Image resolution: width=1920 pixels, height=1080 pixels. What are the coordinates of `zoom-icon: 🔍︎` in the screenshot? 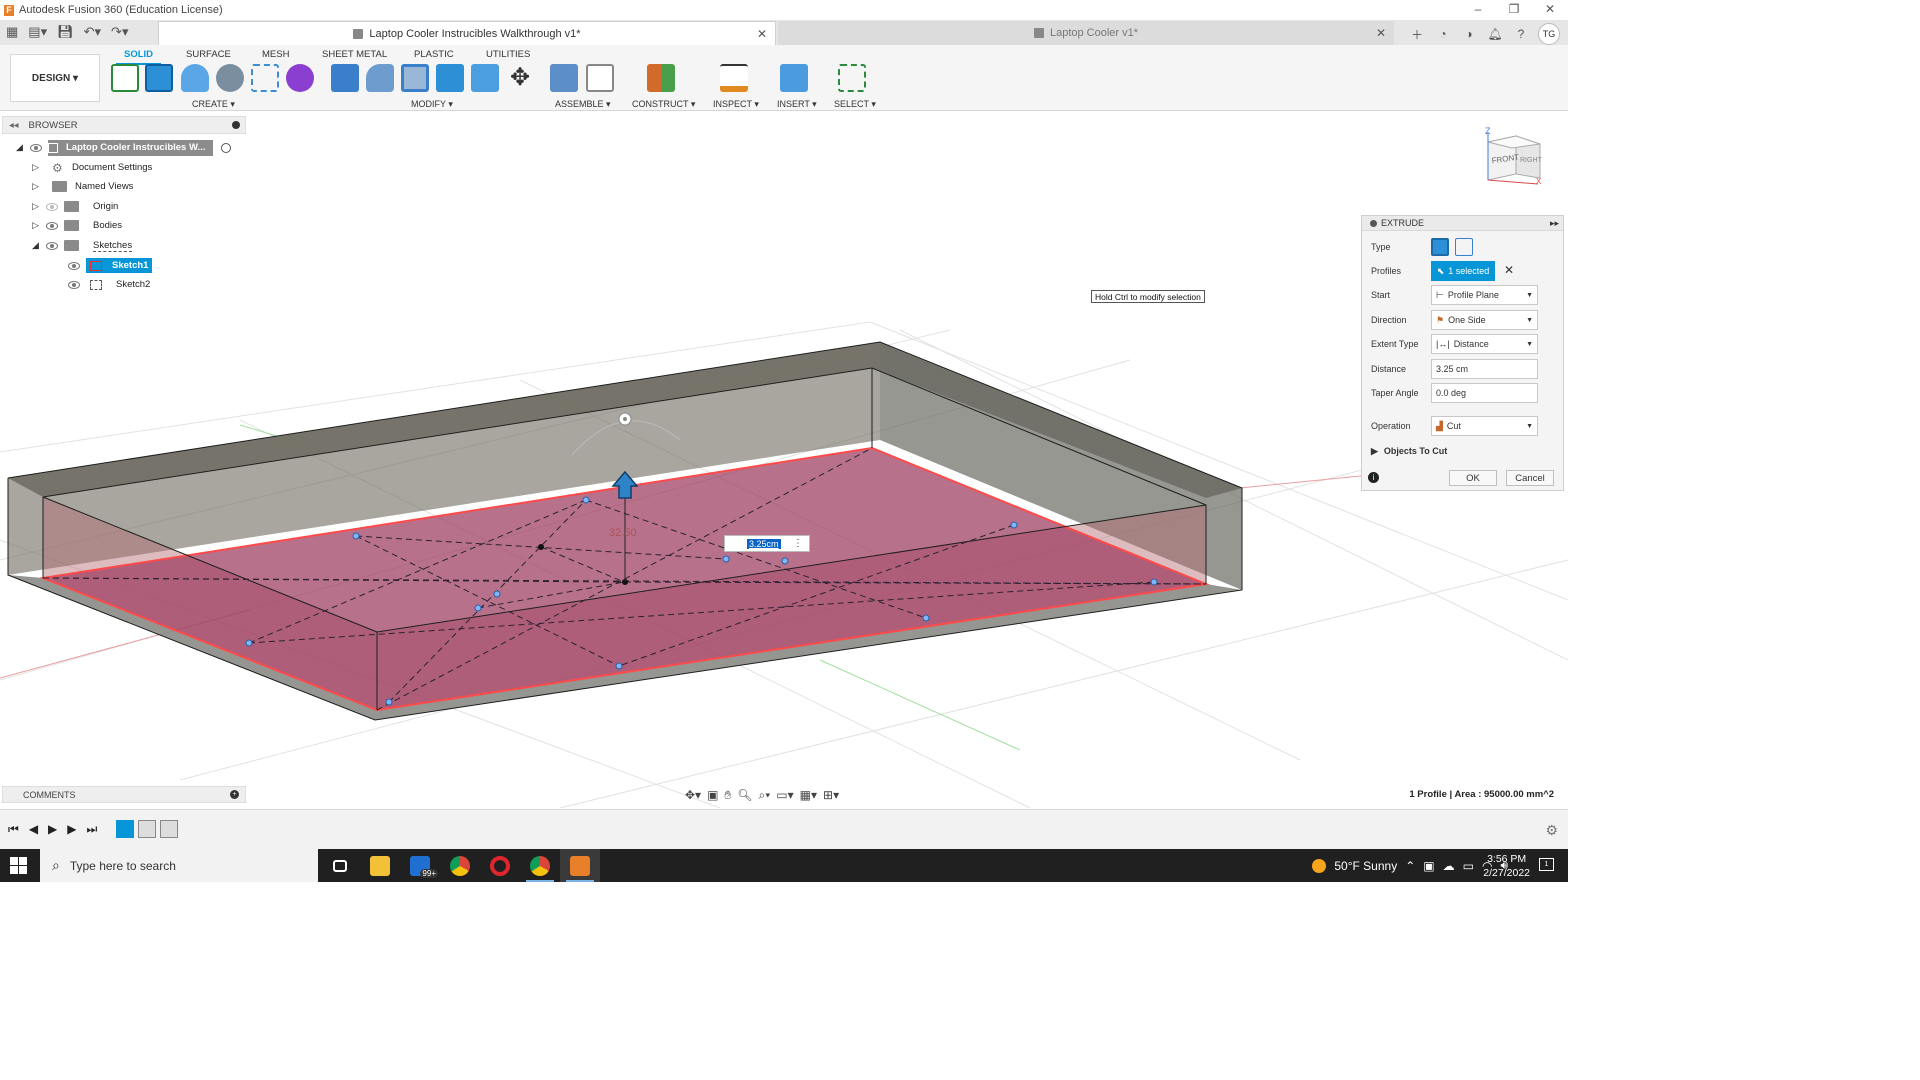 It's located at (744, 795).